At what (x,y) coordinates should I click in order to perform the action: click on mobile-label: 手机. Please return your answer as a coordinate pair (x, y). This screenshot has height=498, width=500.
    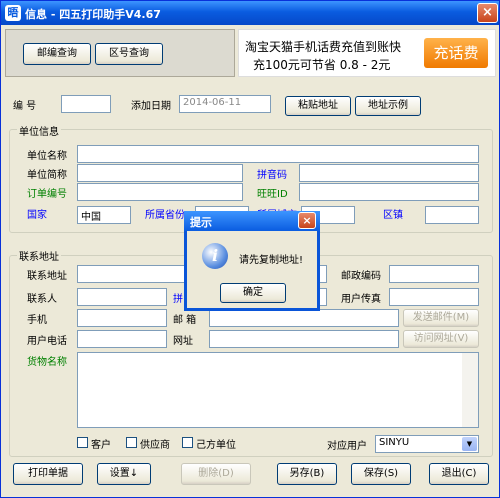
    Looking at the image, I should click on (37, 320).